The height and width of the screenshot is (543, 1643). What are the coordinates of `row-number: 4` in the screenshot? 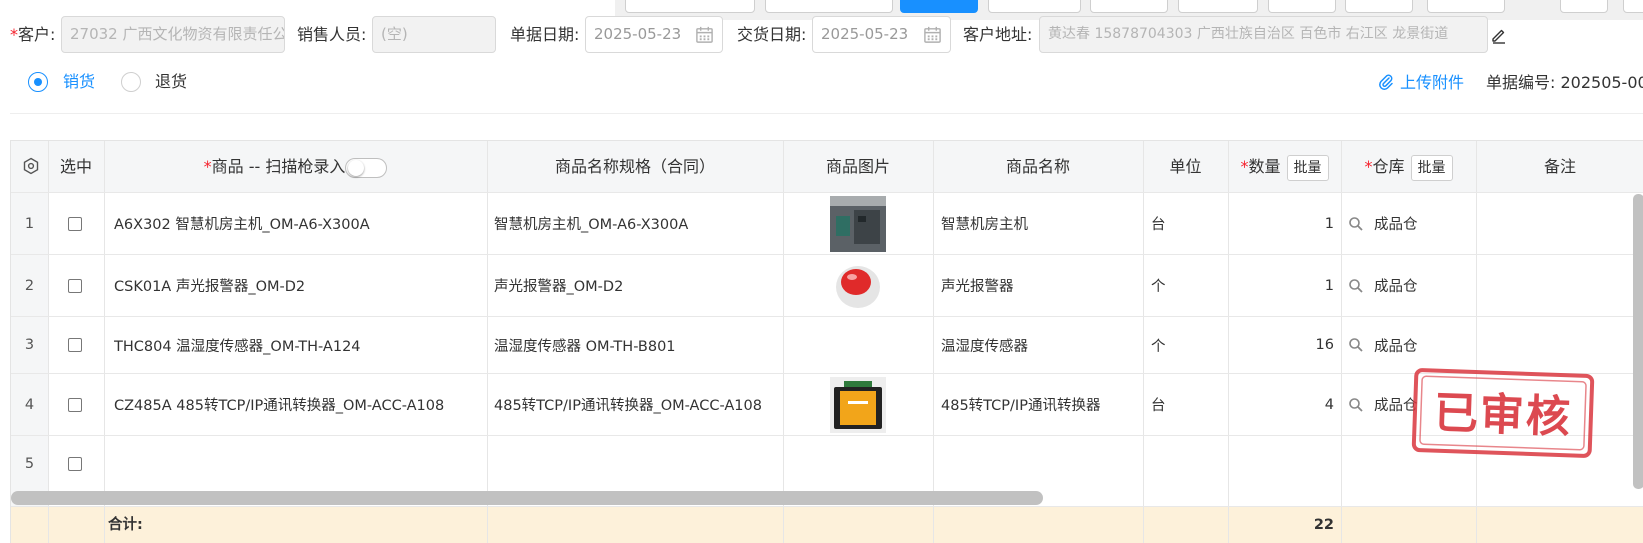 It's located at (29, 404).